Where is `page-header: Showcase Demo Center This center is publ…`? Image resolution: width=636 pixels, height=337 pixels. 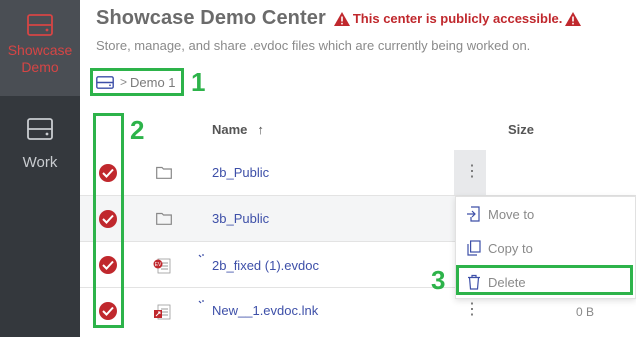 page-header: Showcase Demo Center This center is publ… is located at coordinates (339, 18).